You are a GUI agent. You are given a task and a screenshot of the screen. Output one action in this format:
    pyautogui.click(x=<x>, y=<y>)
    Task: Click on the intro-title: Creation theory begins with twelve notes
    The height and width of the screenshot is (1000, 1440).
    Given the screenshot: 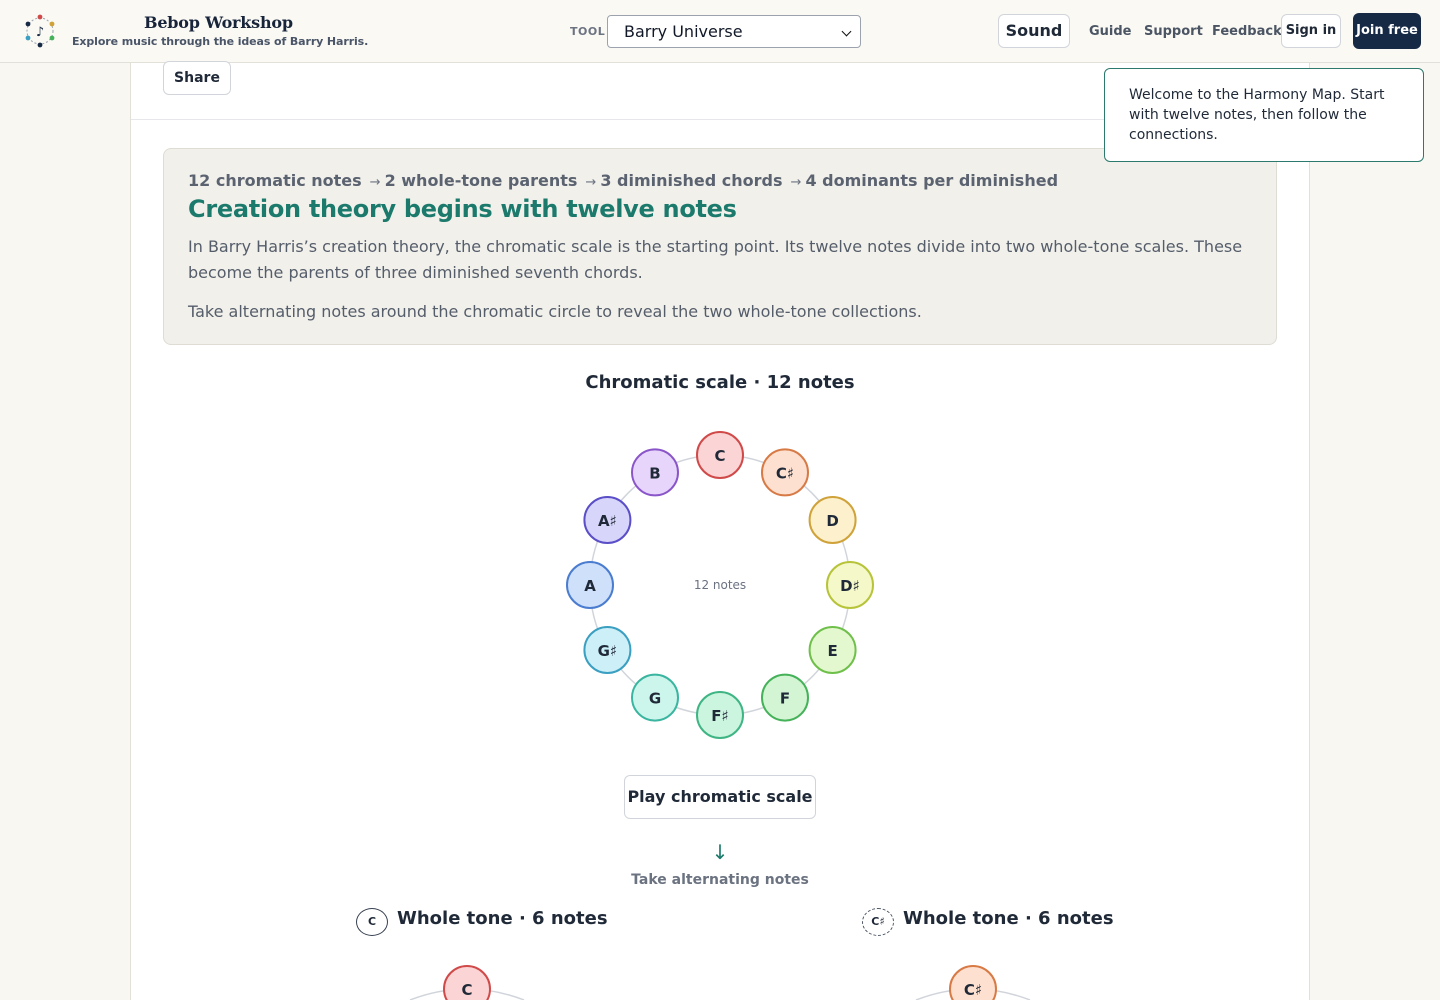 What is the action you would take?
    pyautogui.click(x=462, y=209)
    